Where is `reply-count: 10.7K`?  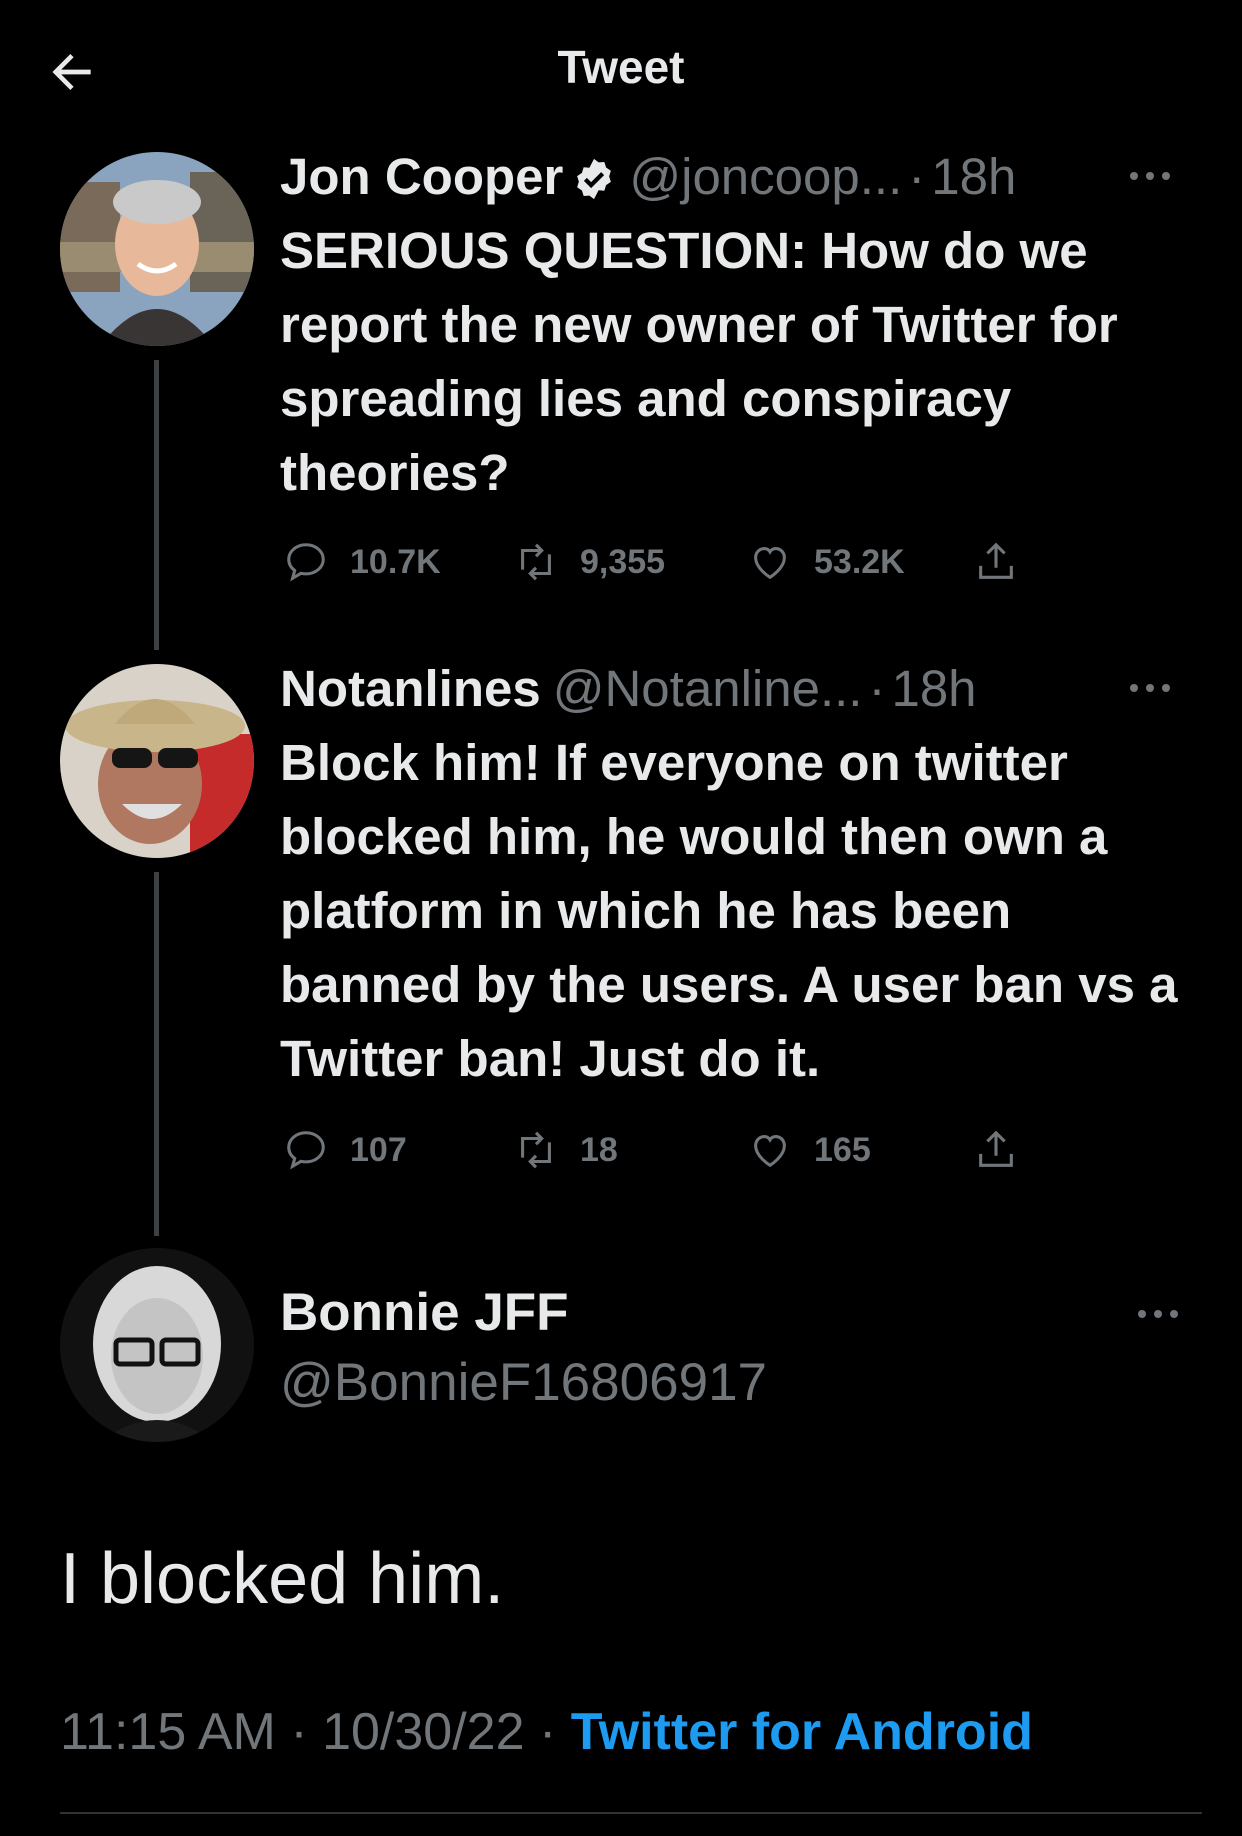 reply-count: 10.7K is located at coordinates (395, 561).